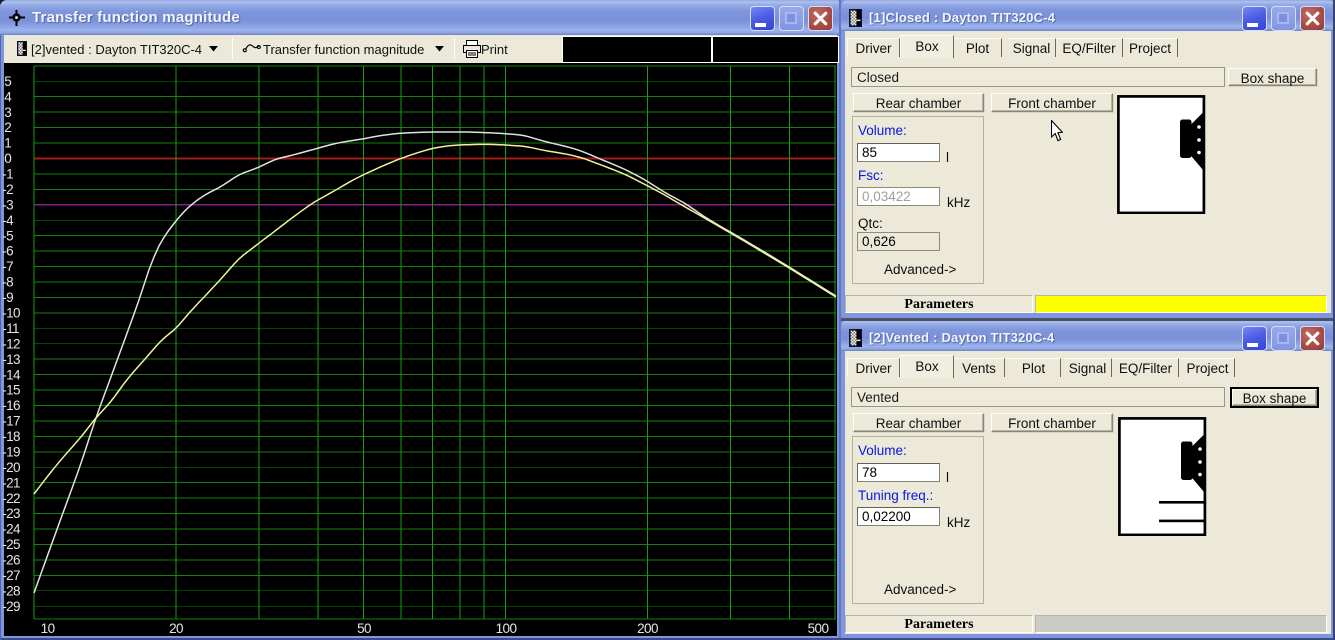  Describe the element at coordinates (7, 158) in the screenshot. I see `svg-text: 0` at that location.